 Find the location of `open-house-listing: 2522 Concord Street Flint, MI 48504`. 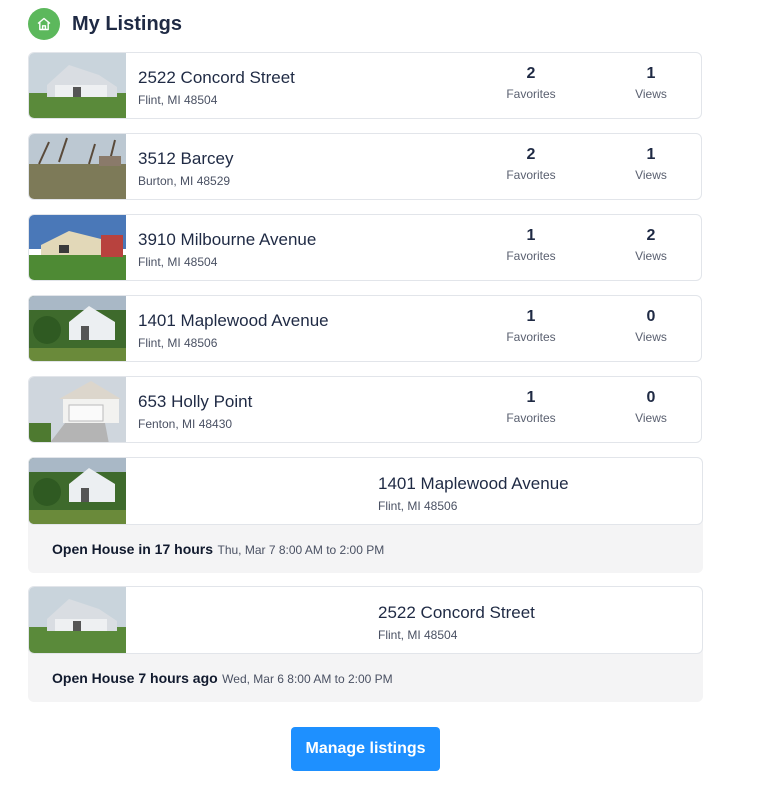

open-house-listing: 2522 Concord Street Flint, MI 48504 is located at coordinates (365, 620).